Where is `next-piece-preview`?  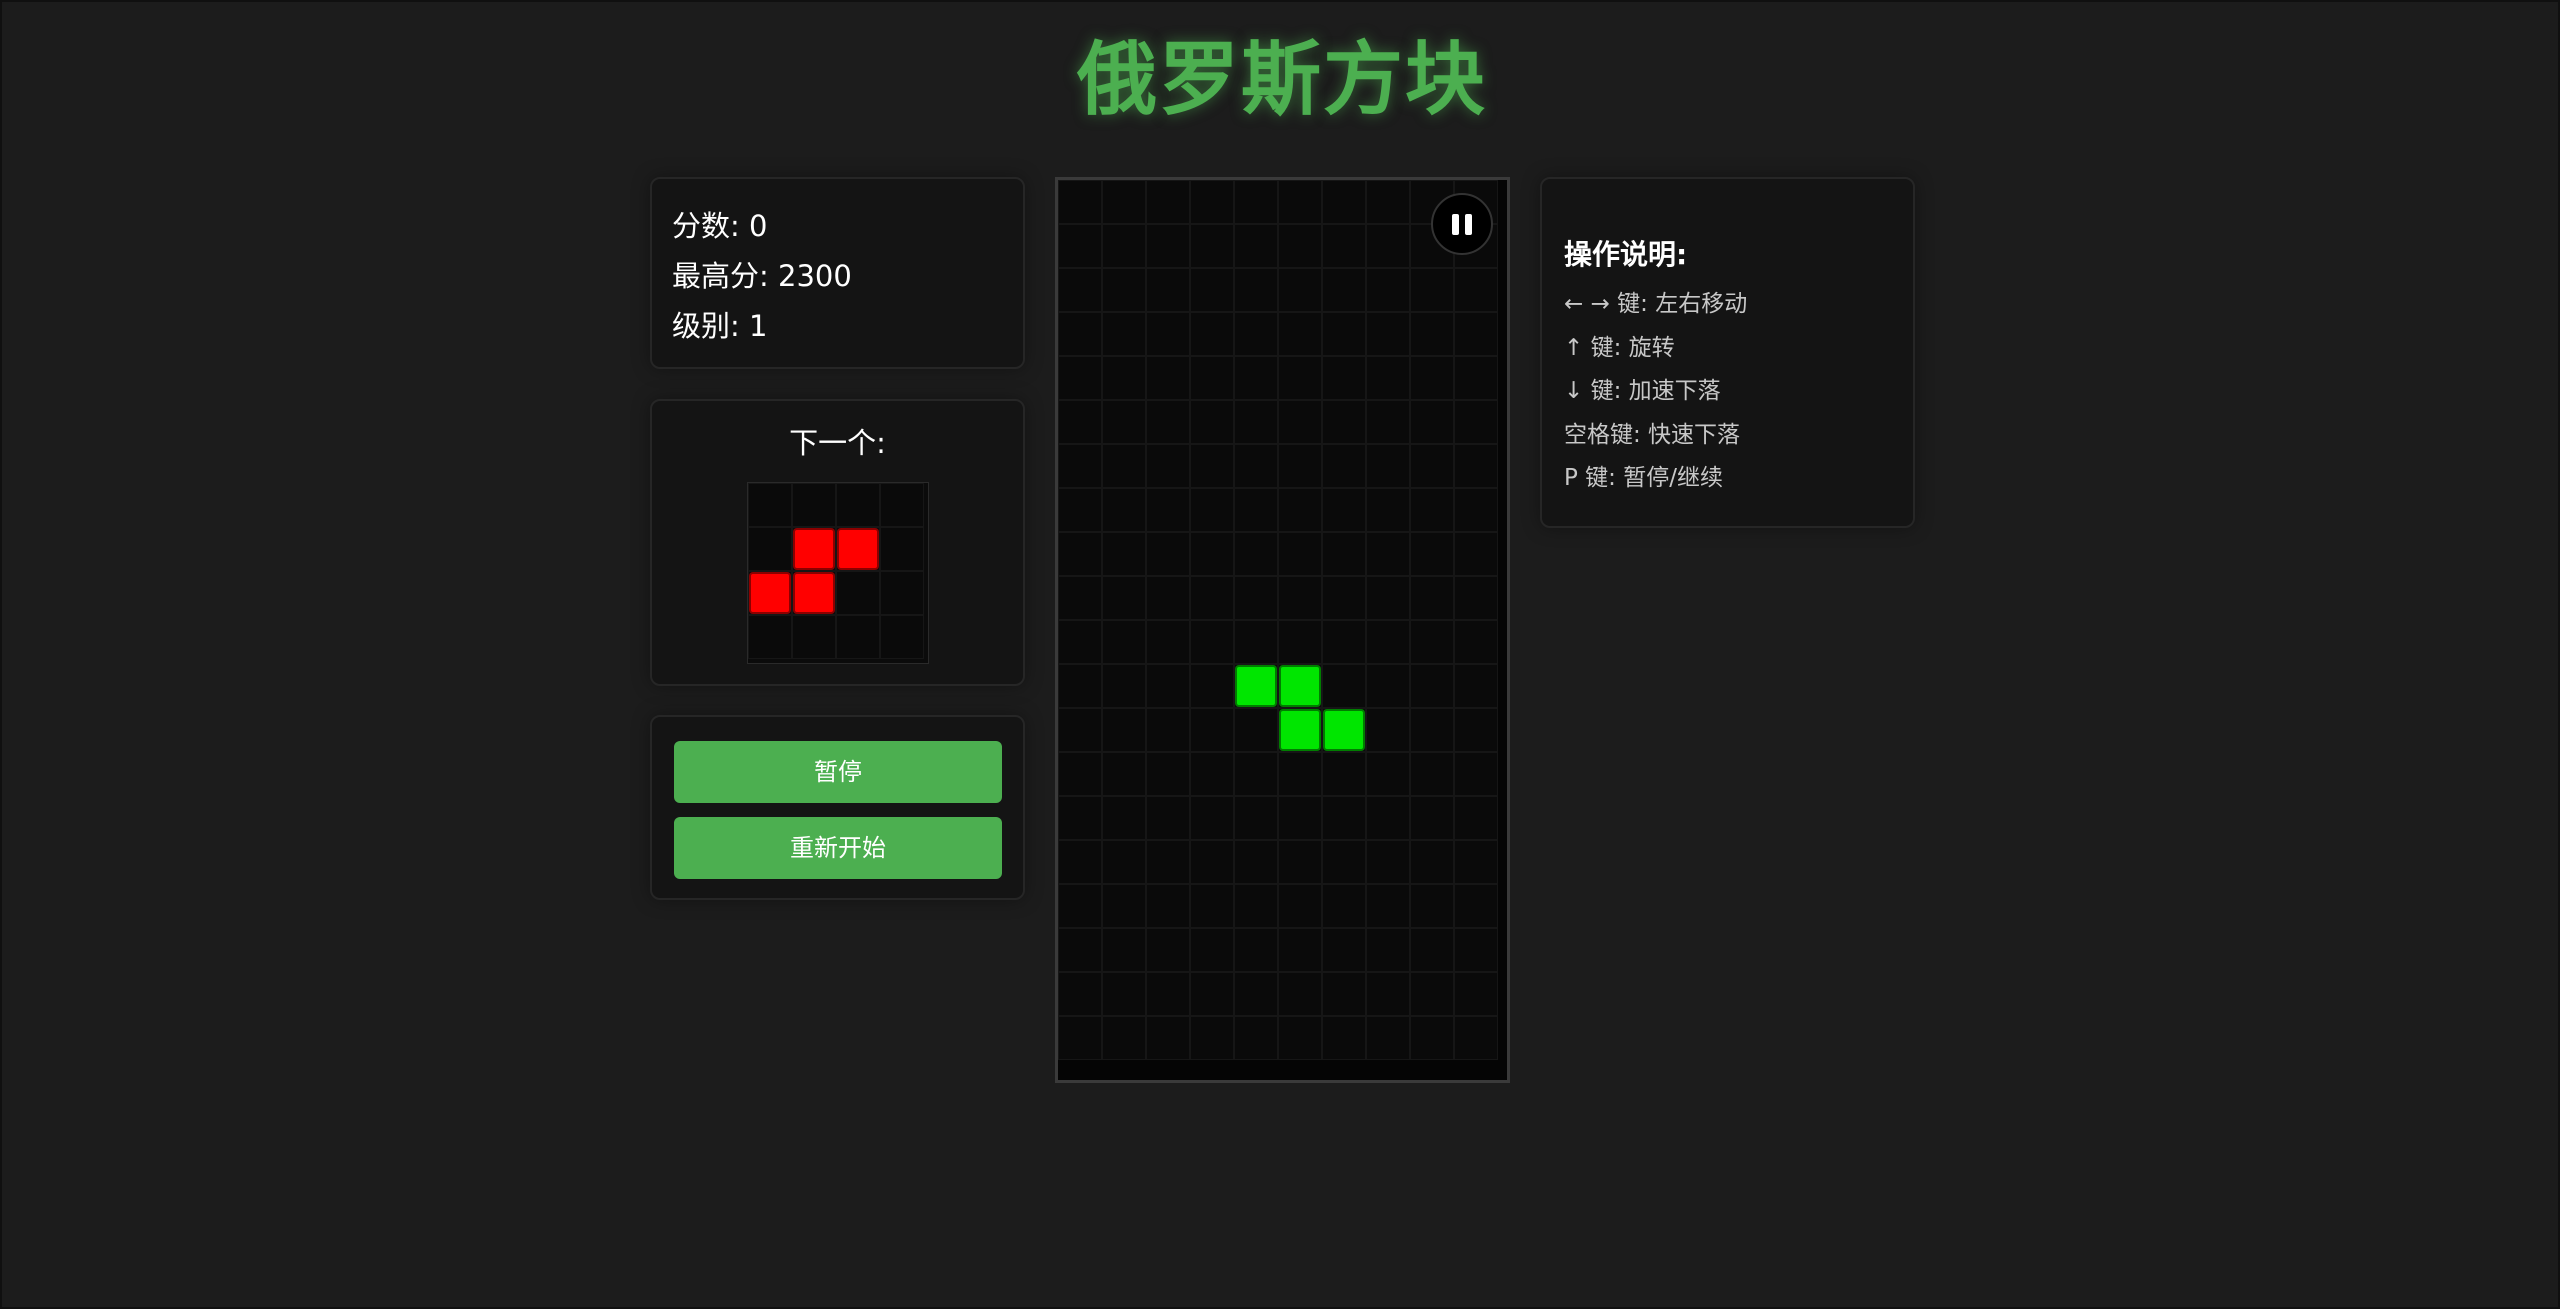 next-piece-preview is located at coordinates (838, 573).